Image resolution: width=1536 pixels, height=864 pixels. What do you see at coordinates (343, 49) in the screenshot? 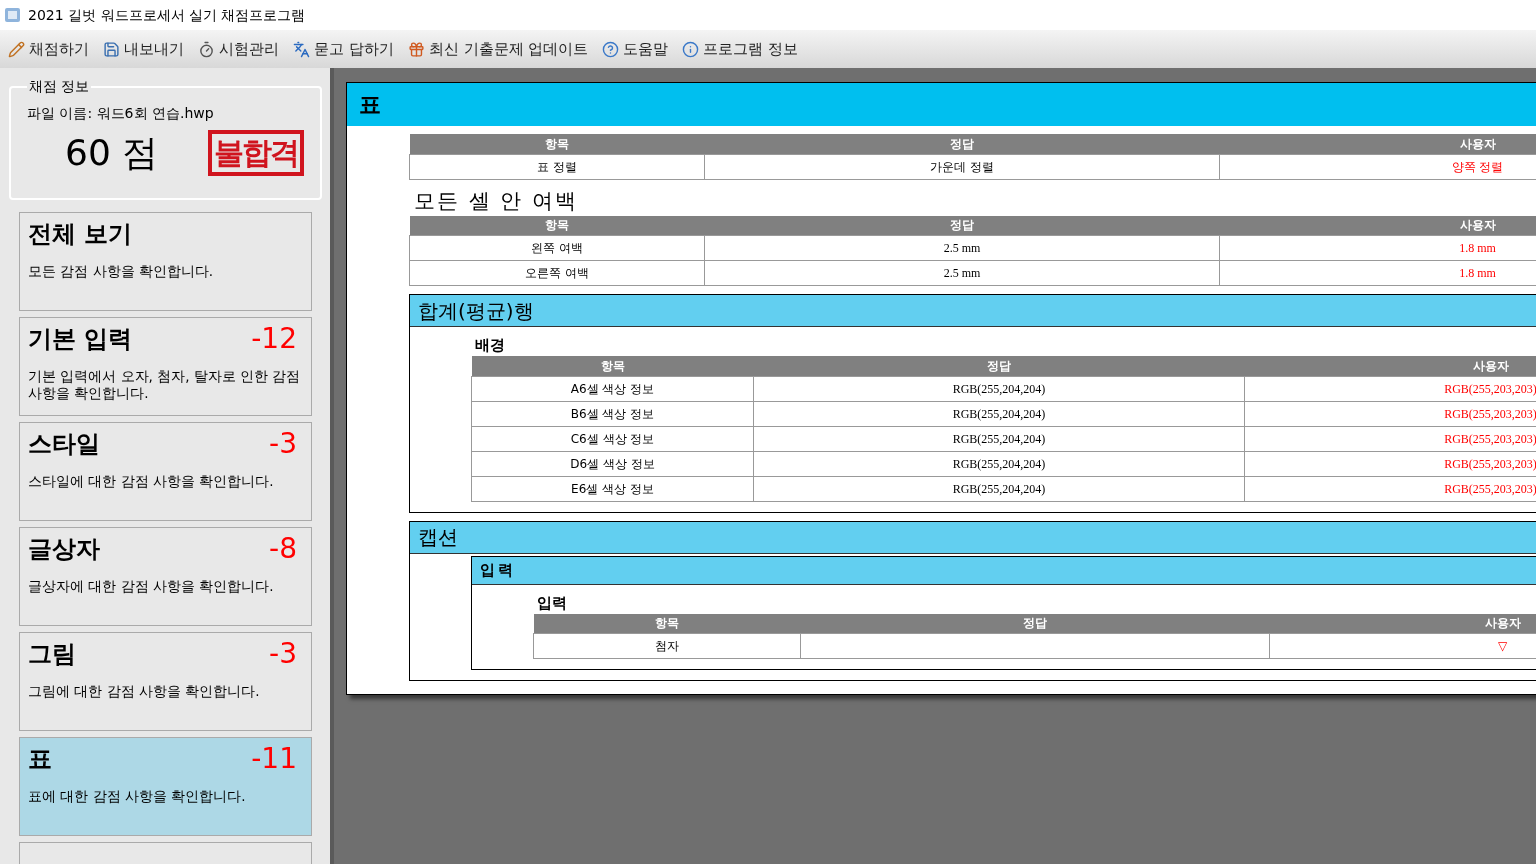
I see `toolbar-button: 묻고 답하기` at bounding box center [343, 49].